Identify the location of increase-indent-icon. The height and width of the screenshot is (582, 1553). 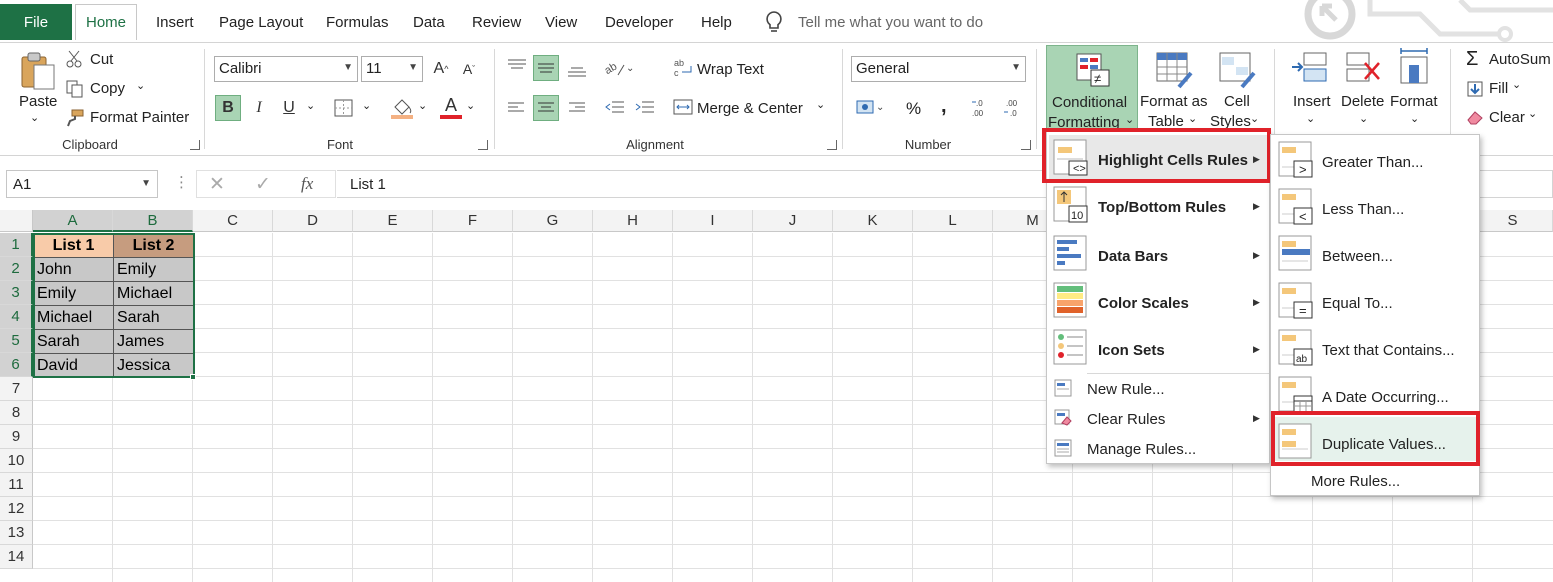
(645, 109).